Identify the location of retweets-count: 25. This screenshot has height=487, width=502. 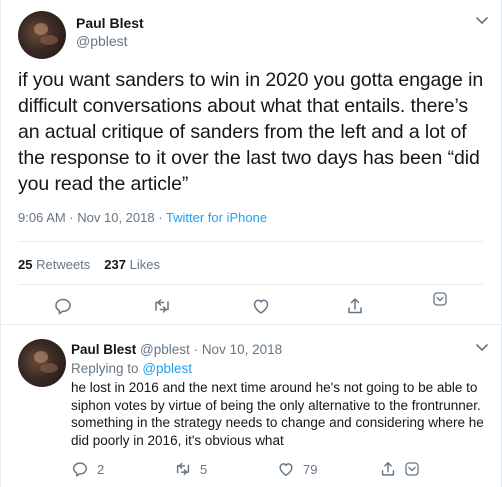
(25, 264).